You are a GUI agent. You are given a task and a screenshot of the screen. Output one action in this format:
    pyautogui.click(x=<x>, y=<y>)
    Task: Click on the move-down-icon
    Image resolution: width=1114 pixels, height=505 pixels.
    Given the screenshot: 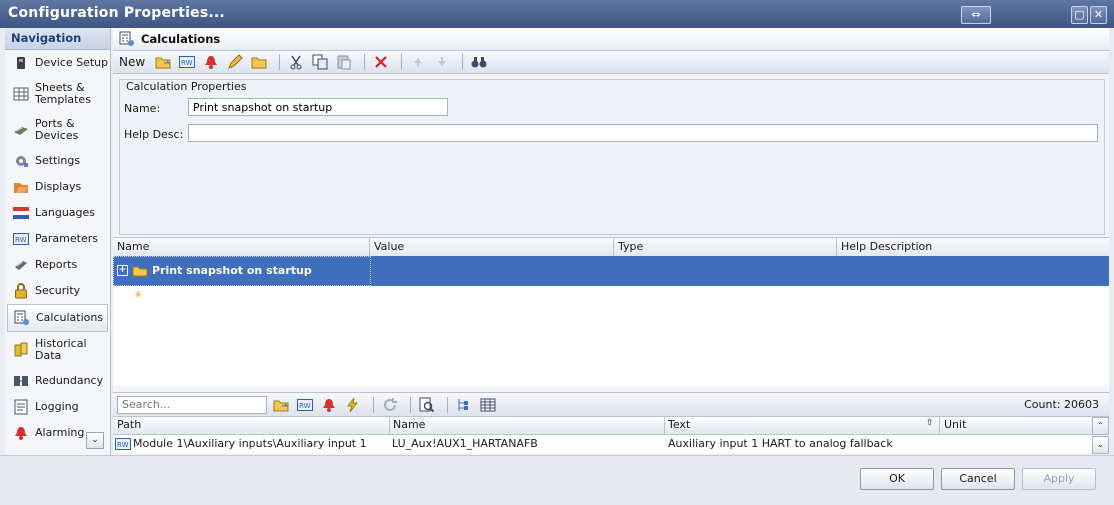 What is the action you would take?
    pyautogui.click(x=442, y=62)
    